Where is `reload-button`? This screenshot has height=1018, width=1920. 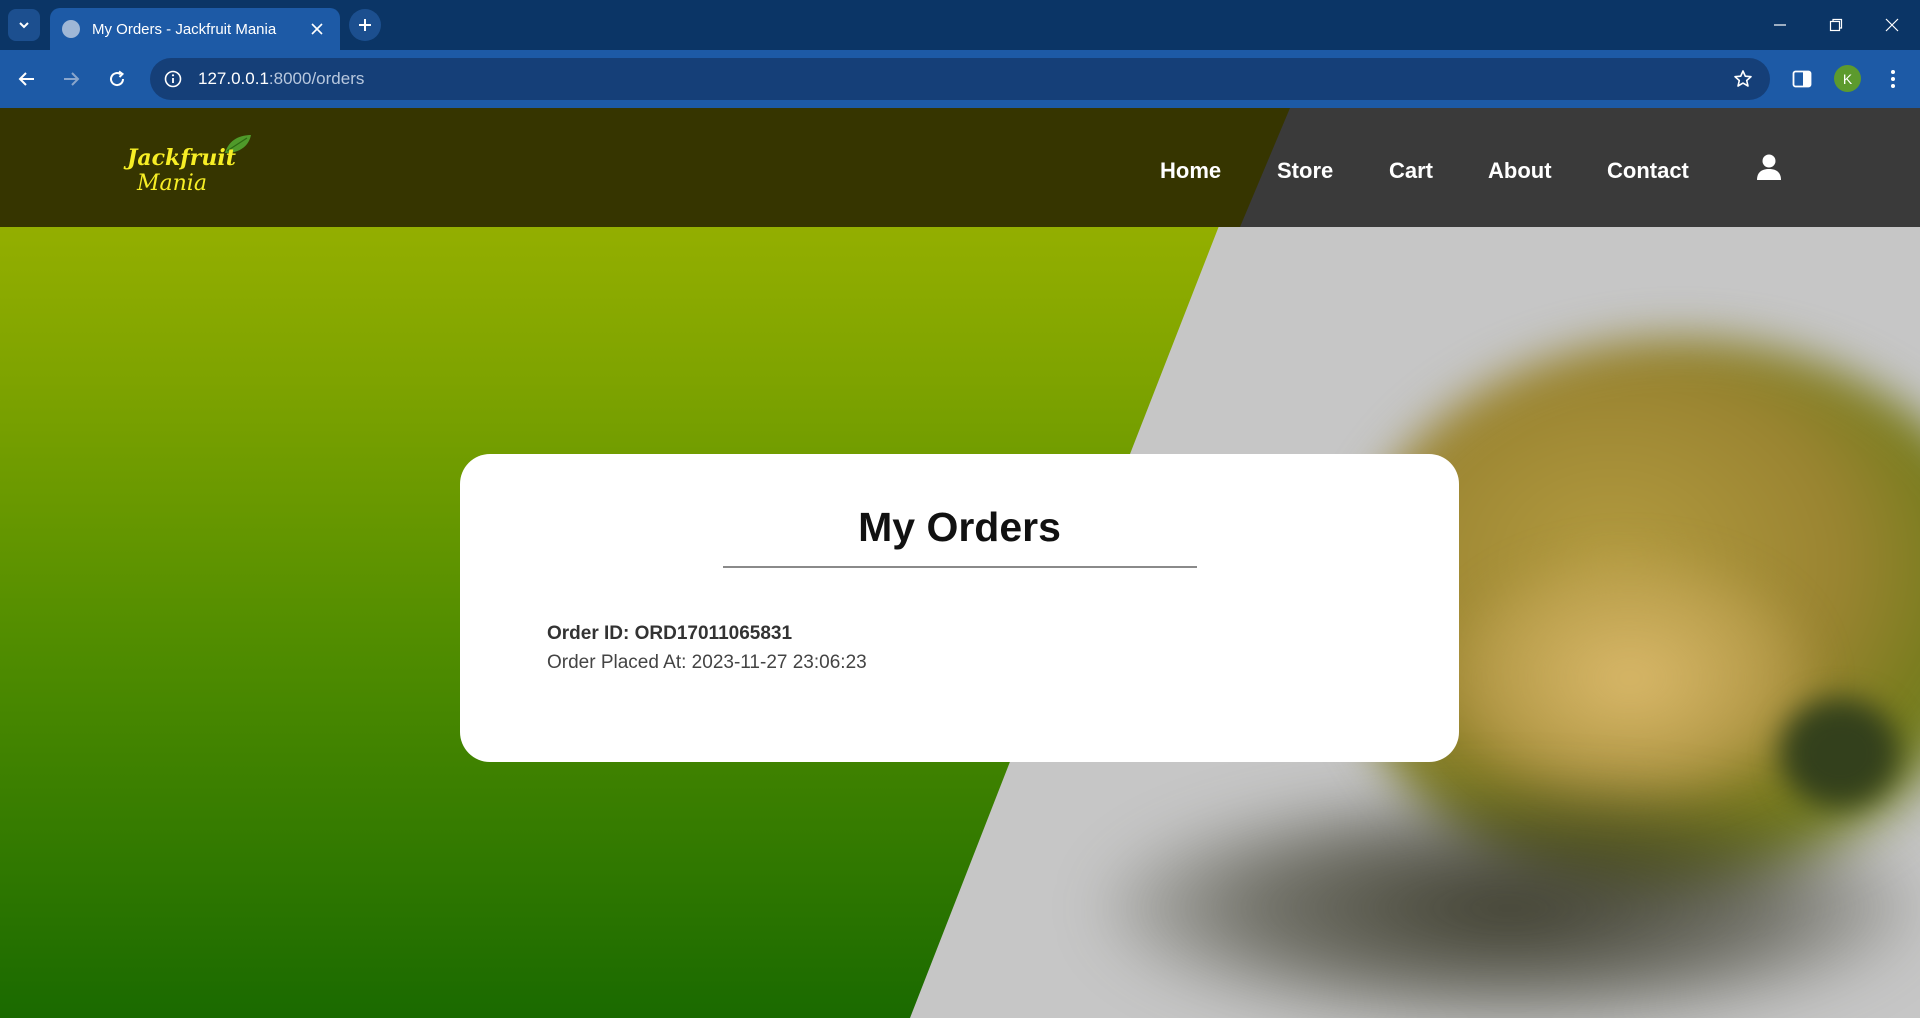 reload-button is located at coordinates (117, 79).